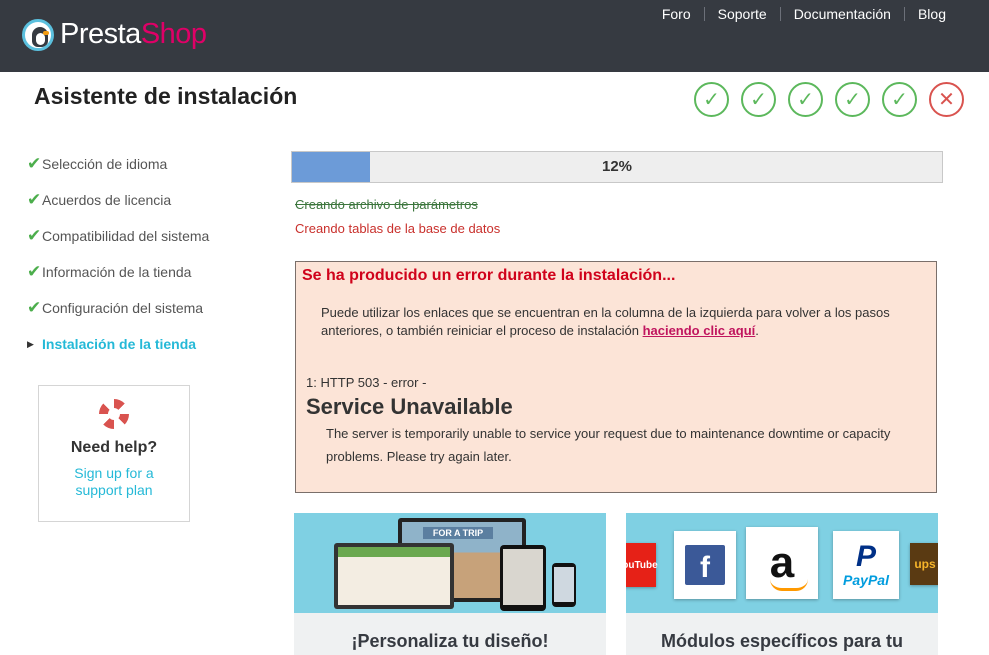 The height and width of the screenshot is (655, 989). I want to click on help-box: Need help? Sign up for a support plan, so click(114, 453).